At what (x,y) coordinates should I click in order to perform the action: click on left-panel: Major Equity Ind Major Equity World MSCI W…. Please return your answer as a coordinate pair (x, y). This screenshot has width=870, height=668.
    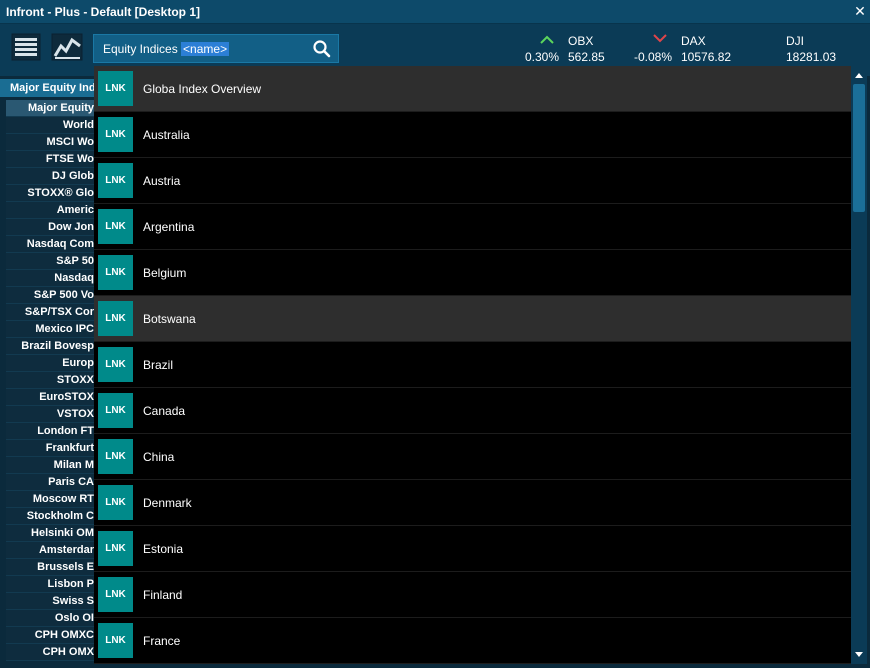
    Looking at the image, I should click on (48, 372).